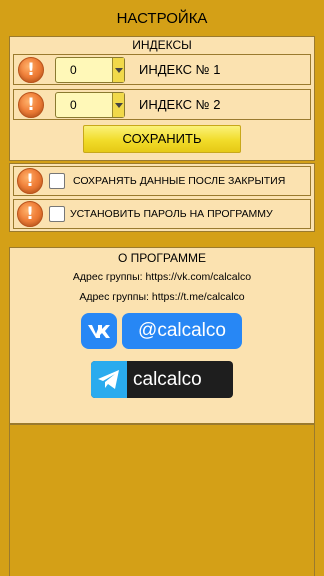 The height and width of the screenshot is (576, 324). I want to click on vk-logo-icon, so click(99, 331).